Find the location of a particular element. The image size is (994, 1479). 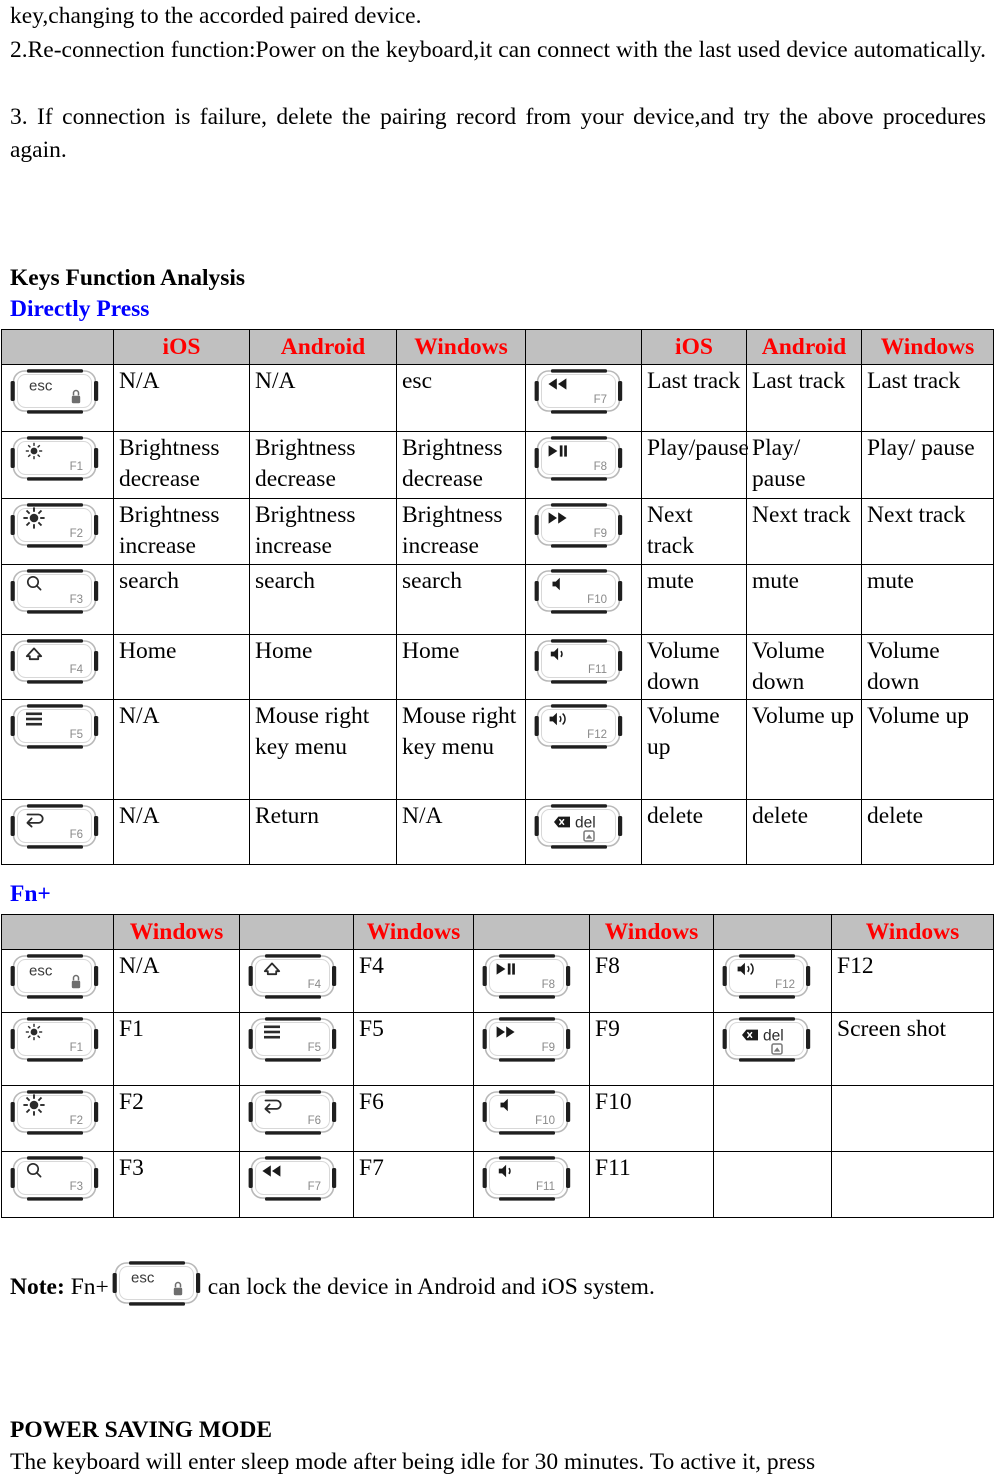

key-icon-cell-1: esc is located at coordinates (57, 981).